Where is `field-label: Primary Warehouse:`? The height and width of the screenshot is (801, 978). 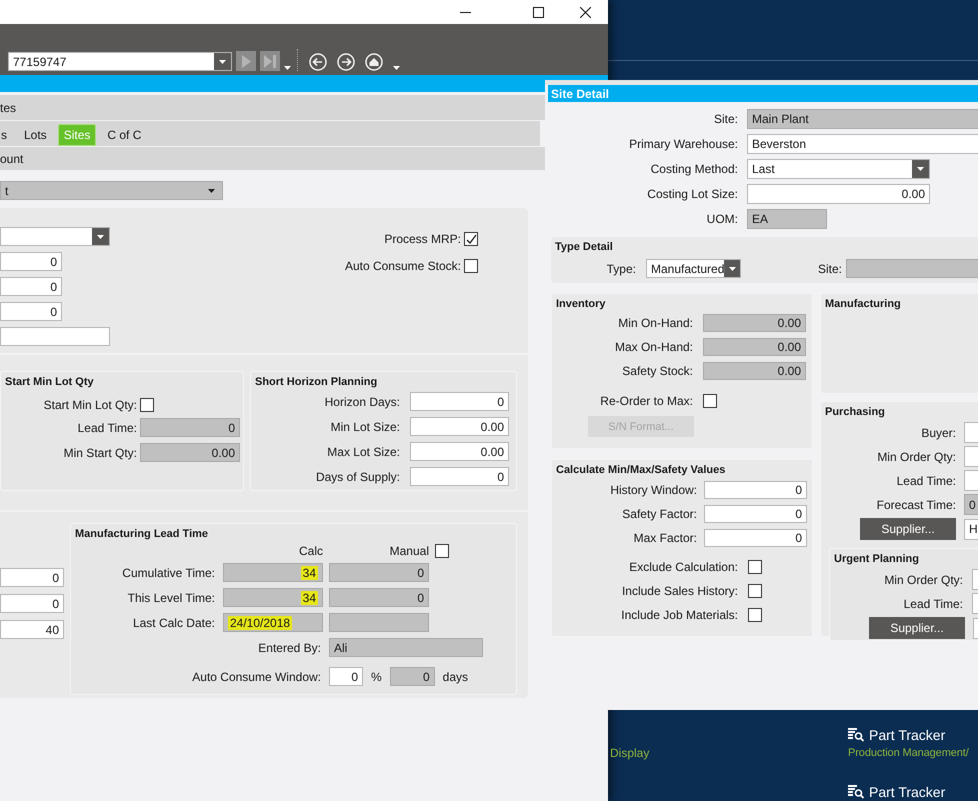 field-label: Primary Warehouse: is located at coordinates (683, 144).